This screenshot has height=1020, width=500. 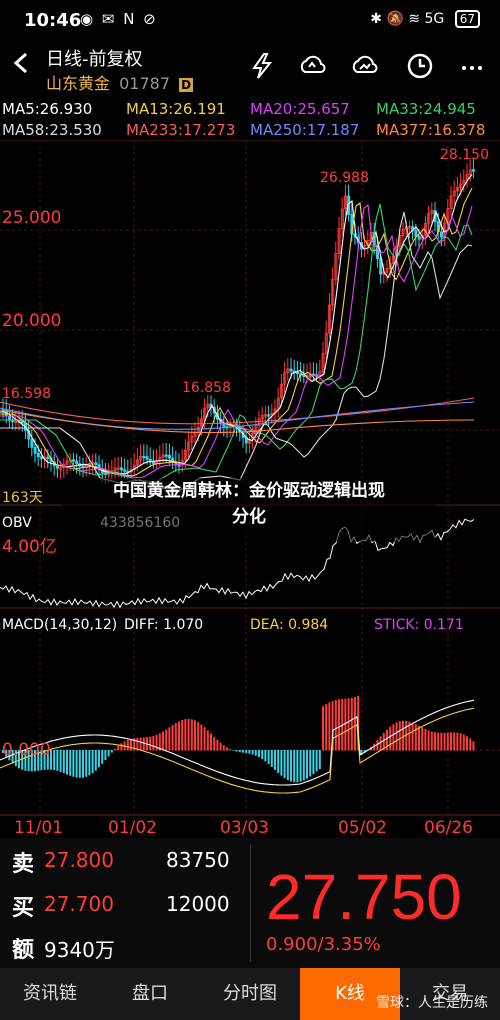 What do you see at coordinates (21, 63) in the screenshot?
I see `back-arrow-icon` at bounding box center [21, 63].